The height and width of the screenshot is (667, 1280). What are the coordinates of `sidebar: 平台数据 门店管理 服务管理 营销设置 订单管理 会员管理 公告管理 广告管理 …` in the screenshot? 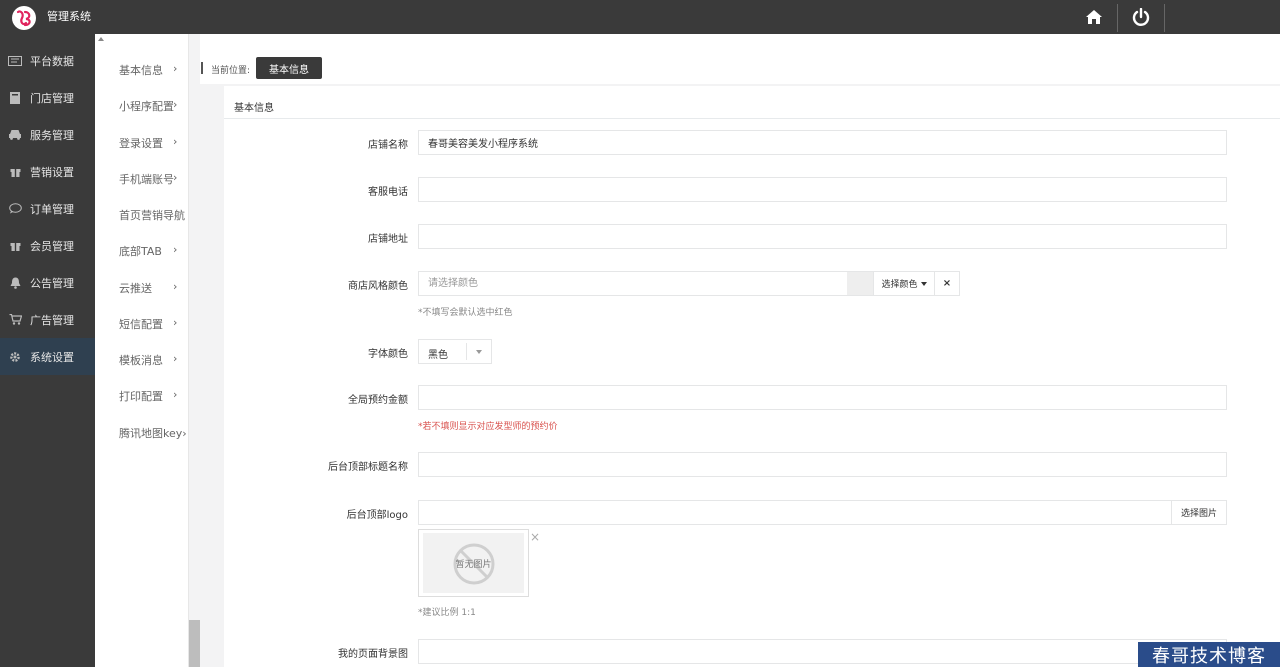 It's located at (47, 350).